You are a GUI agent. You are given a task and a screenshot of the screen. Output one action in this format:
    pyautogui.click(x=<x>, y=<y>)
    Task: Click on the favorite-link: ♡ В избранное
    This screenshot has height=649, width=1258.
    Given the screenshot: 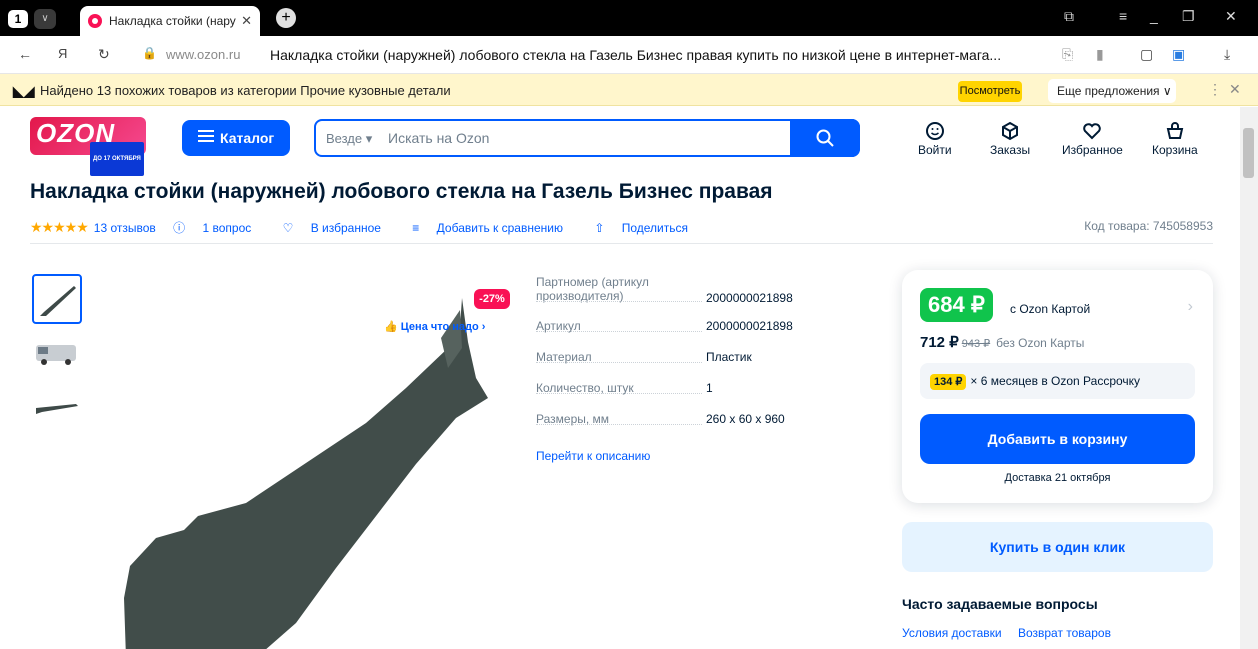 What is the action you would take?
    pyautogui.click(x=339, y=228)
    